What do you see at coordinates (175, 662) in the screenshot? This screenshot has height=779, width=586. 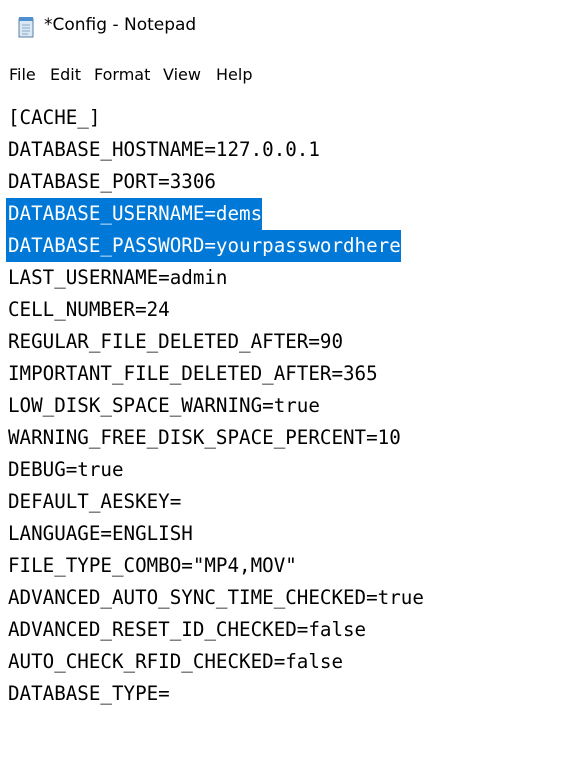 I see `editor-line: AUTO_CHECK_RFID_CHECKED=false` at bounding box center [175, 662].